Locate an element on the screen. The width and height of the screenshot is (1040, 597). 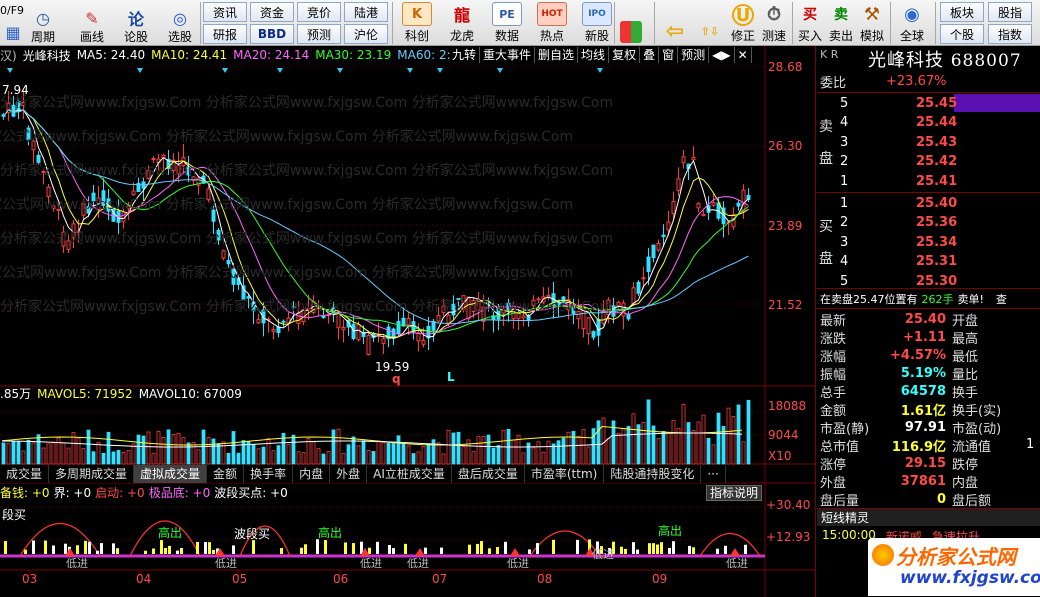
menu-remove-watch: 删自选 is located at coordinates (557, 55).